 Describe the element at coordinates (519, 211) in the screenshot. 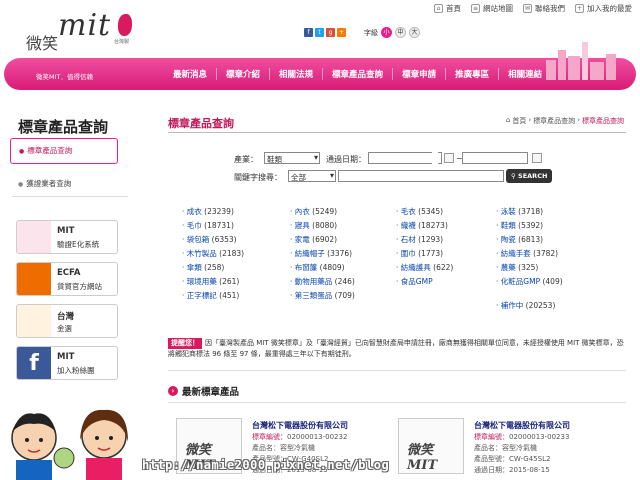

I see `category-item: · 泳裝 (3718)` at that location.